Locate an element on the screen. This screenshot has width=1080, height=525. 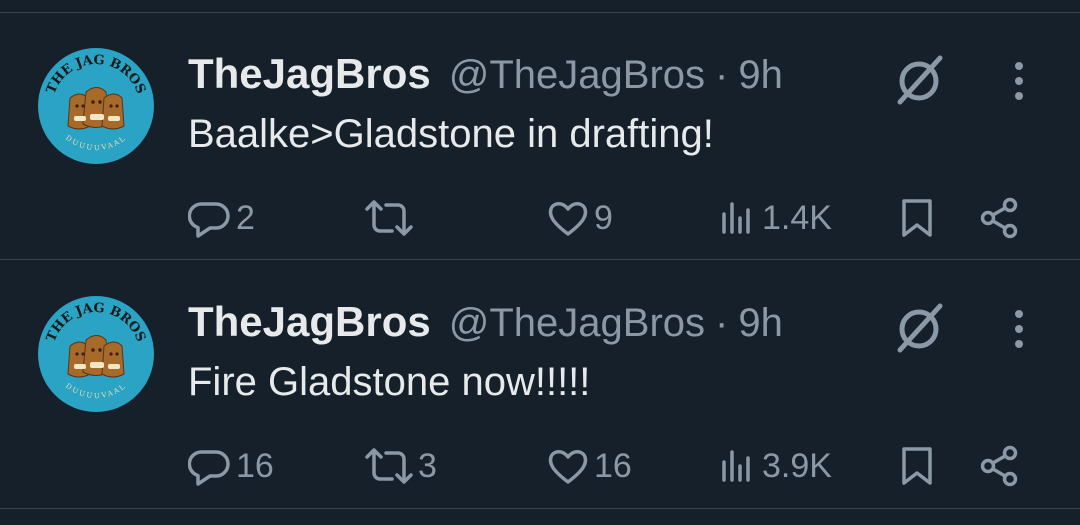
repost-button is located at coordinates (391, 218).